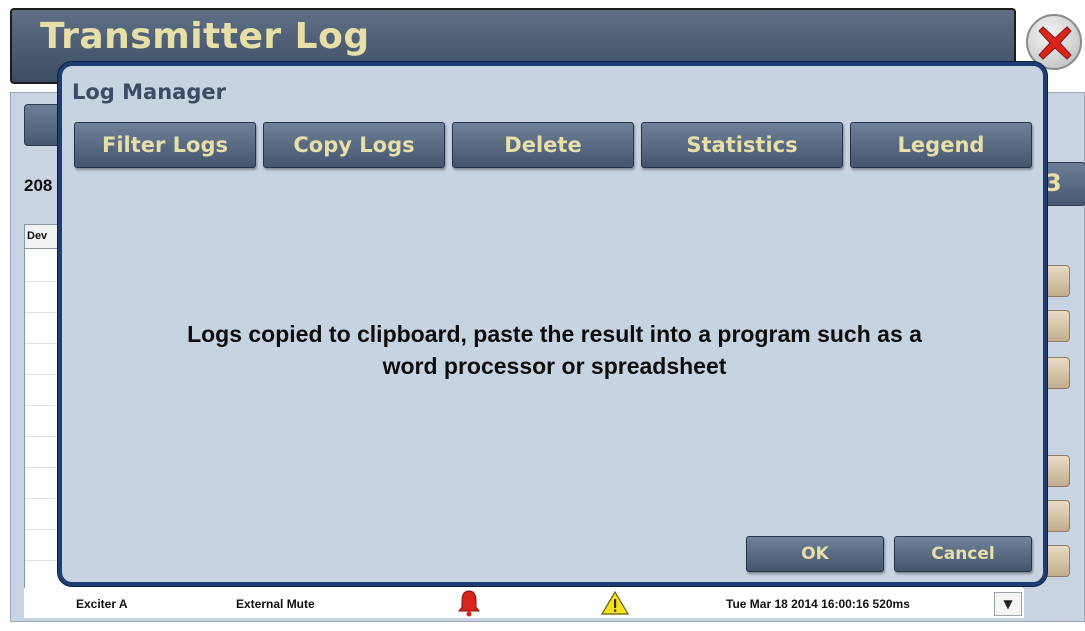 This screenshot has width=1085, height=631. What do you see at coordinates (275, 604) in the screenshot?
I see `row-event: External Mute` at bounding box center [275, 604].